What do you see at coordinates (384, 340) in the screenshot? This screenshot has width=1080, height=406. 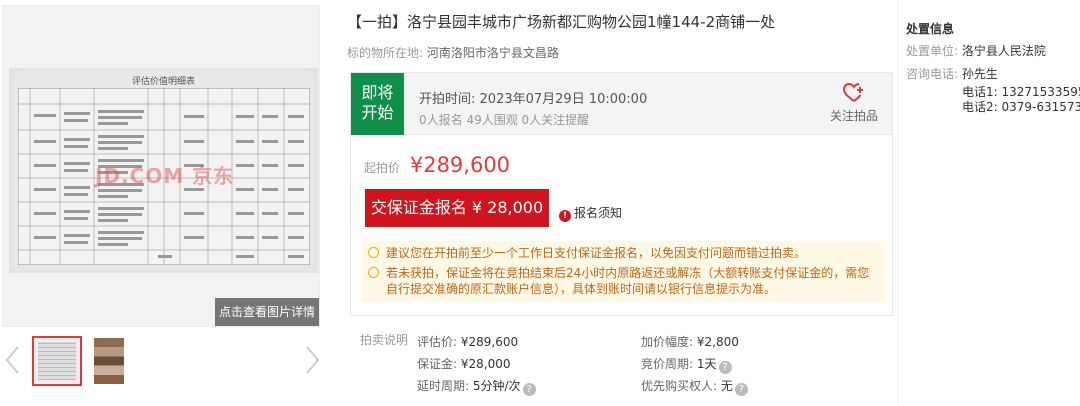 I see `auction-description-label: 拍卖说明` at bounding box center [384, 340].